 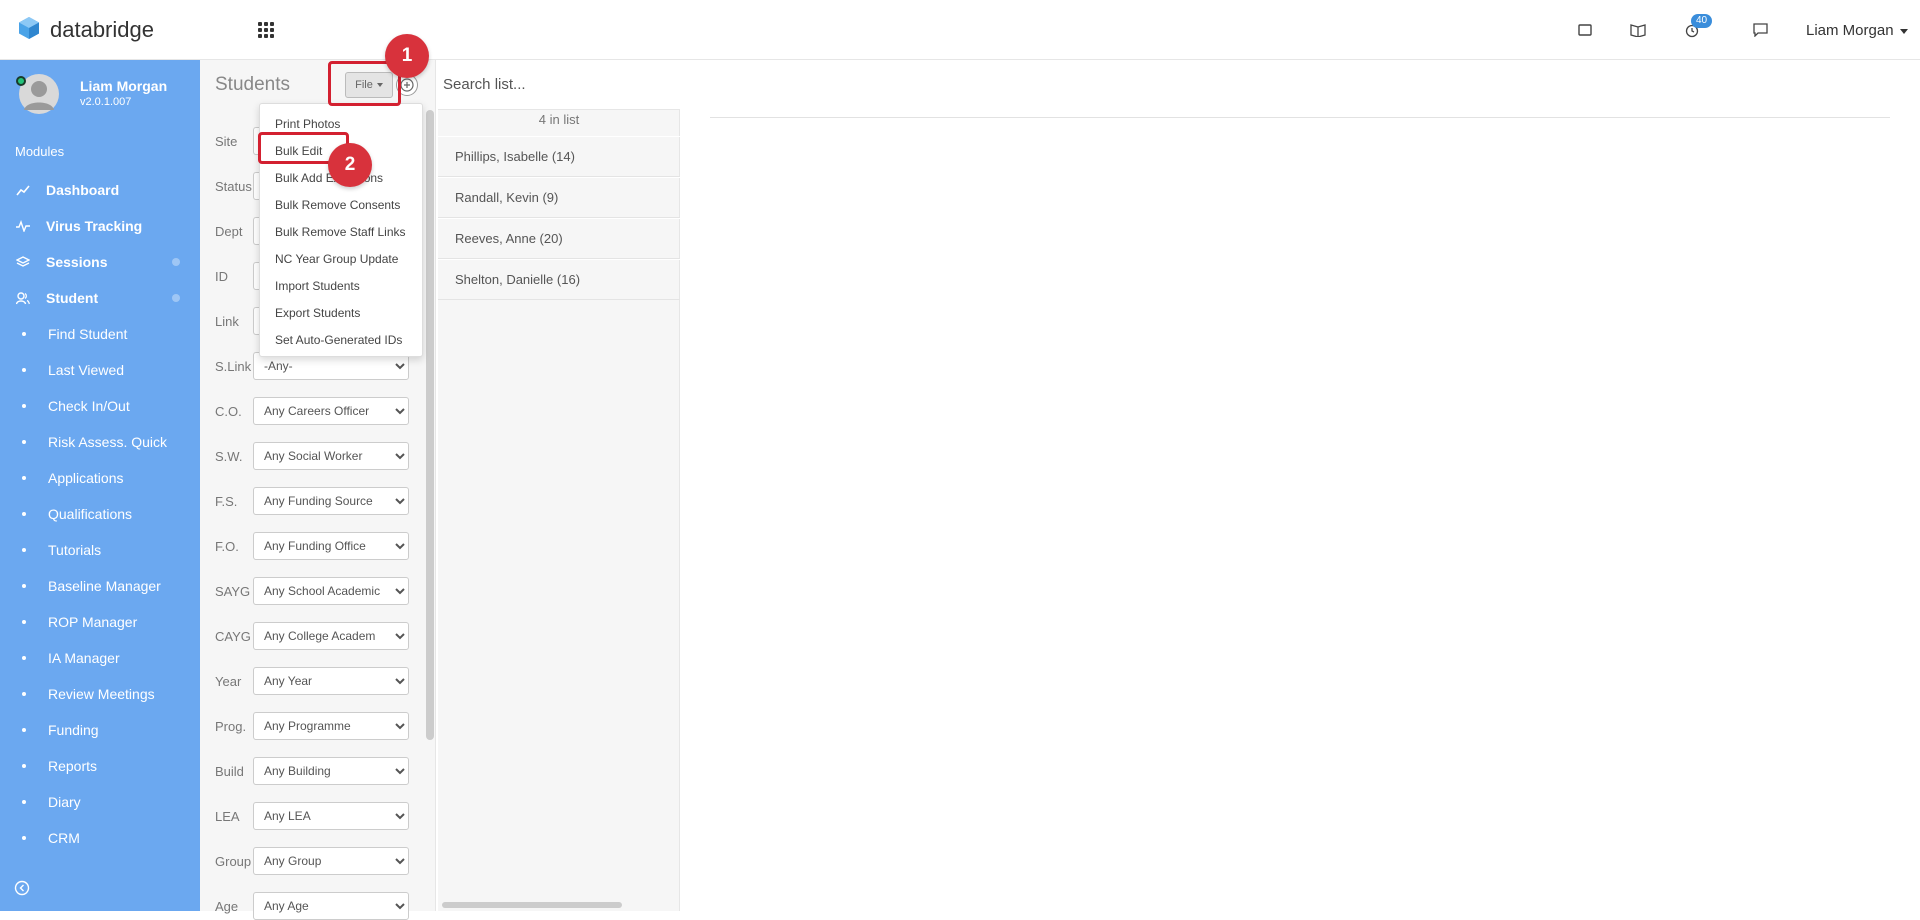 What do you see at coordinates (559, 238) in the screenshot?
I see `list-item: Reeves, Anne (20)` at bounding box center [559, 238].